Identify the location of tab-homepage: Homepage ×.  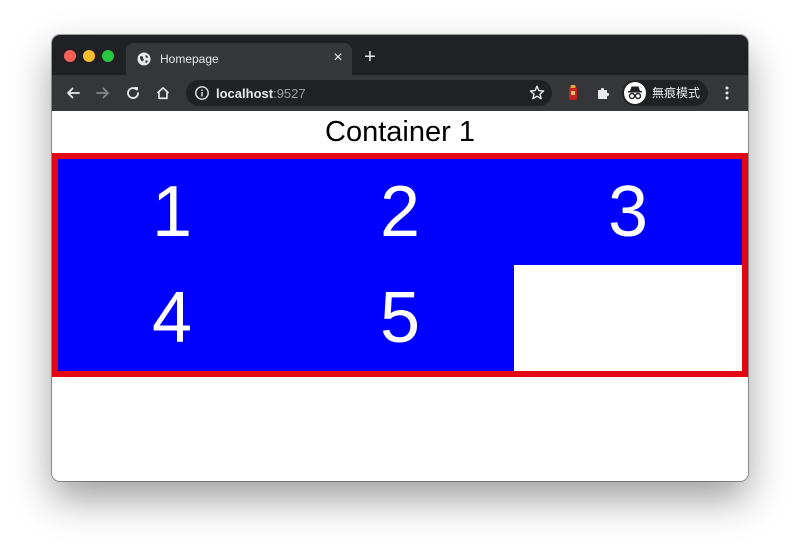
(239, 59).